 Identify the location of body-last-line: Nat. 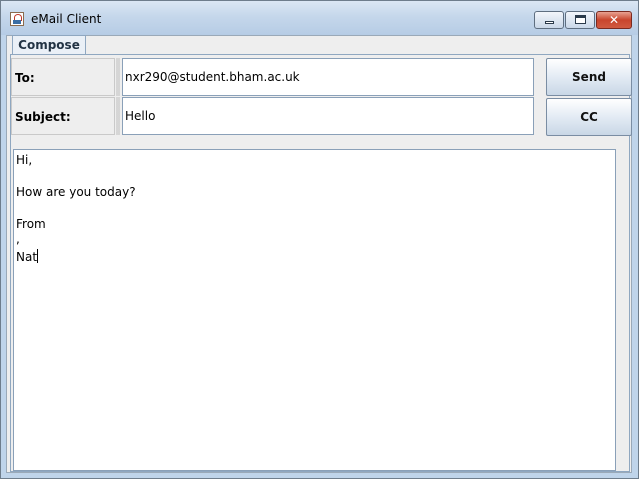
(27, 256).